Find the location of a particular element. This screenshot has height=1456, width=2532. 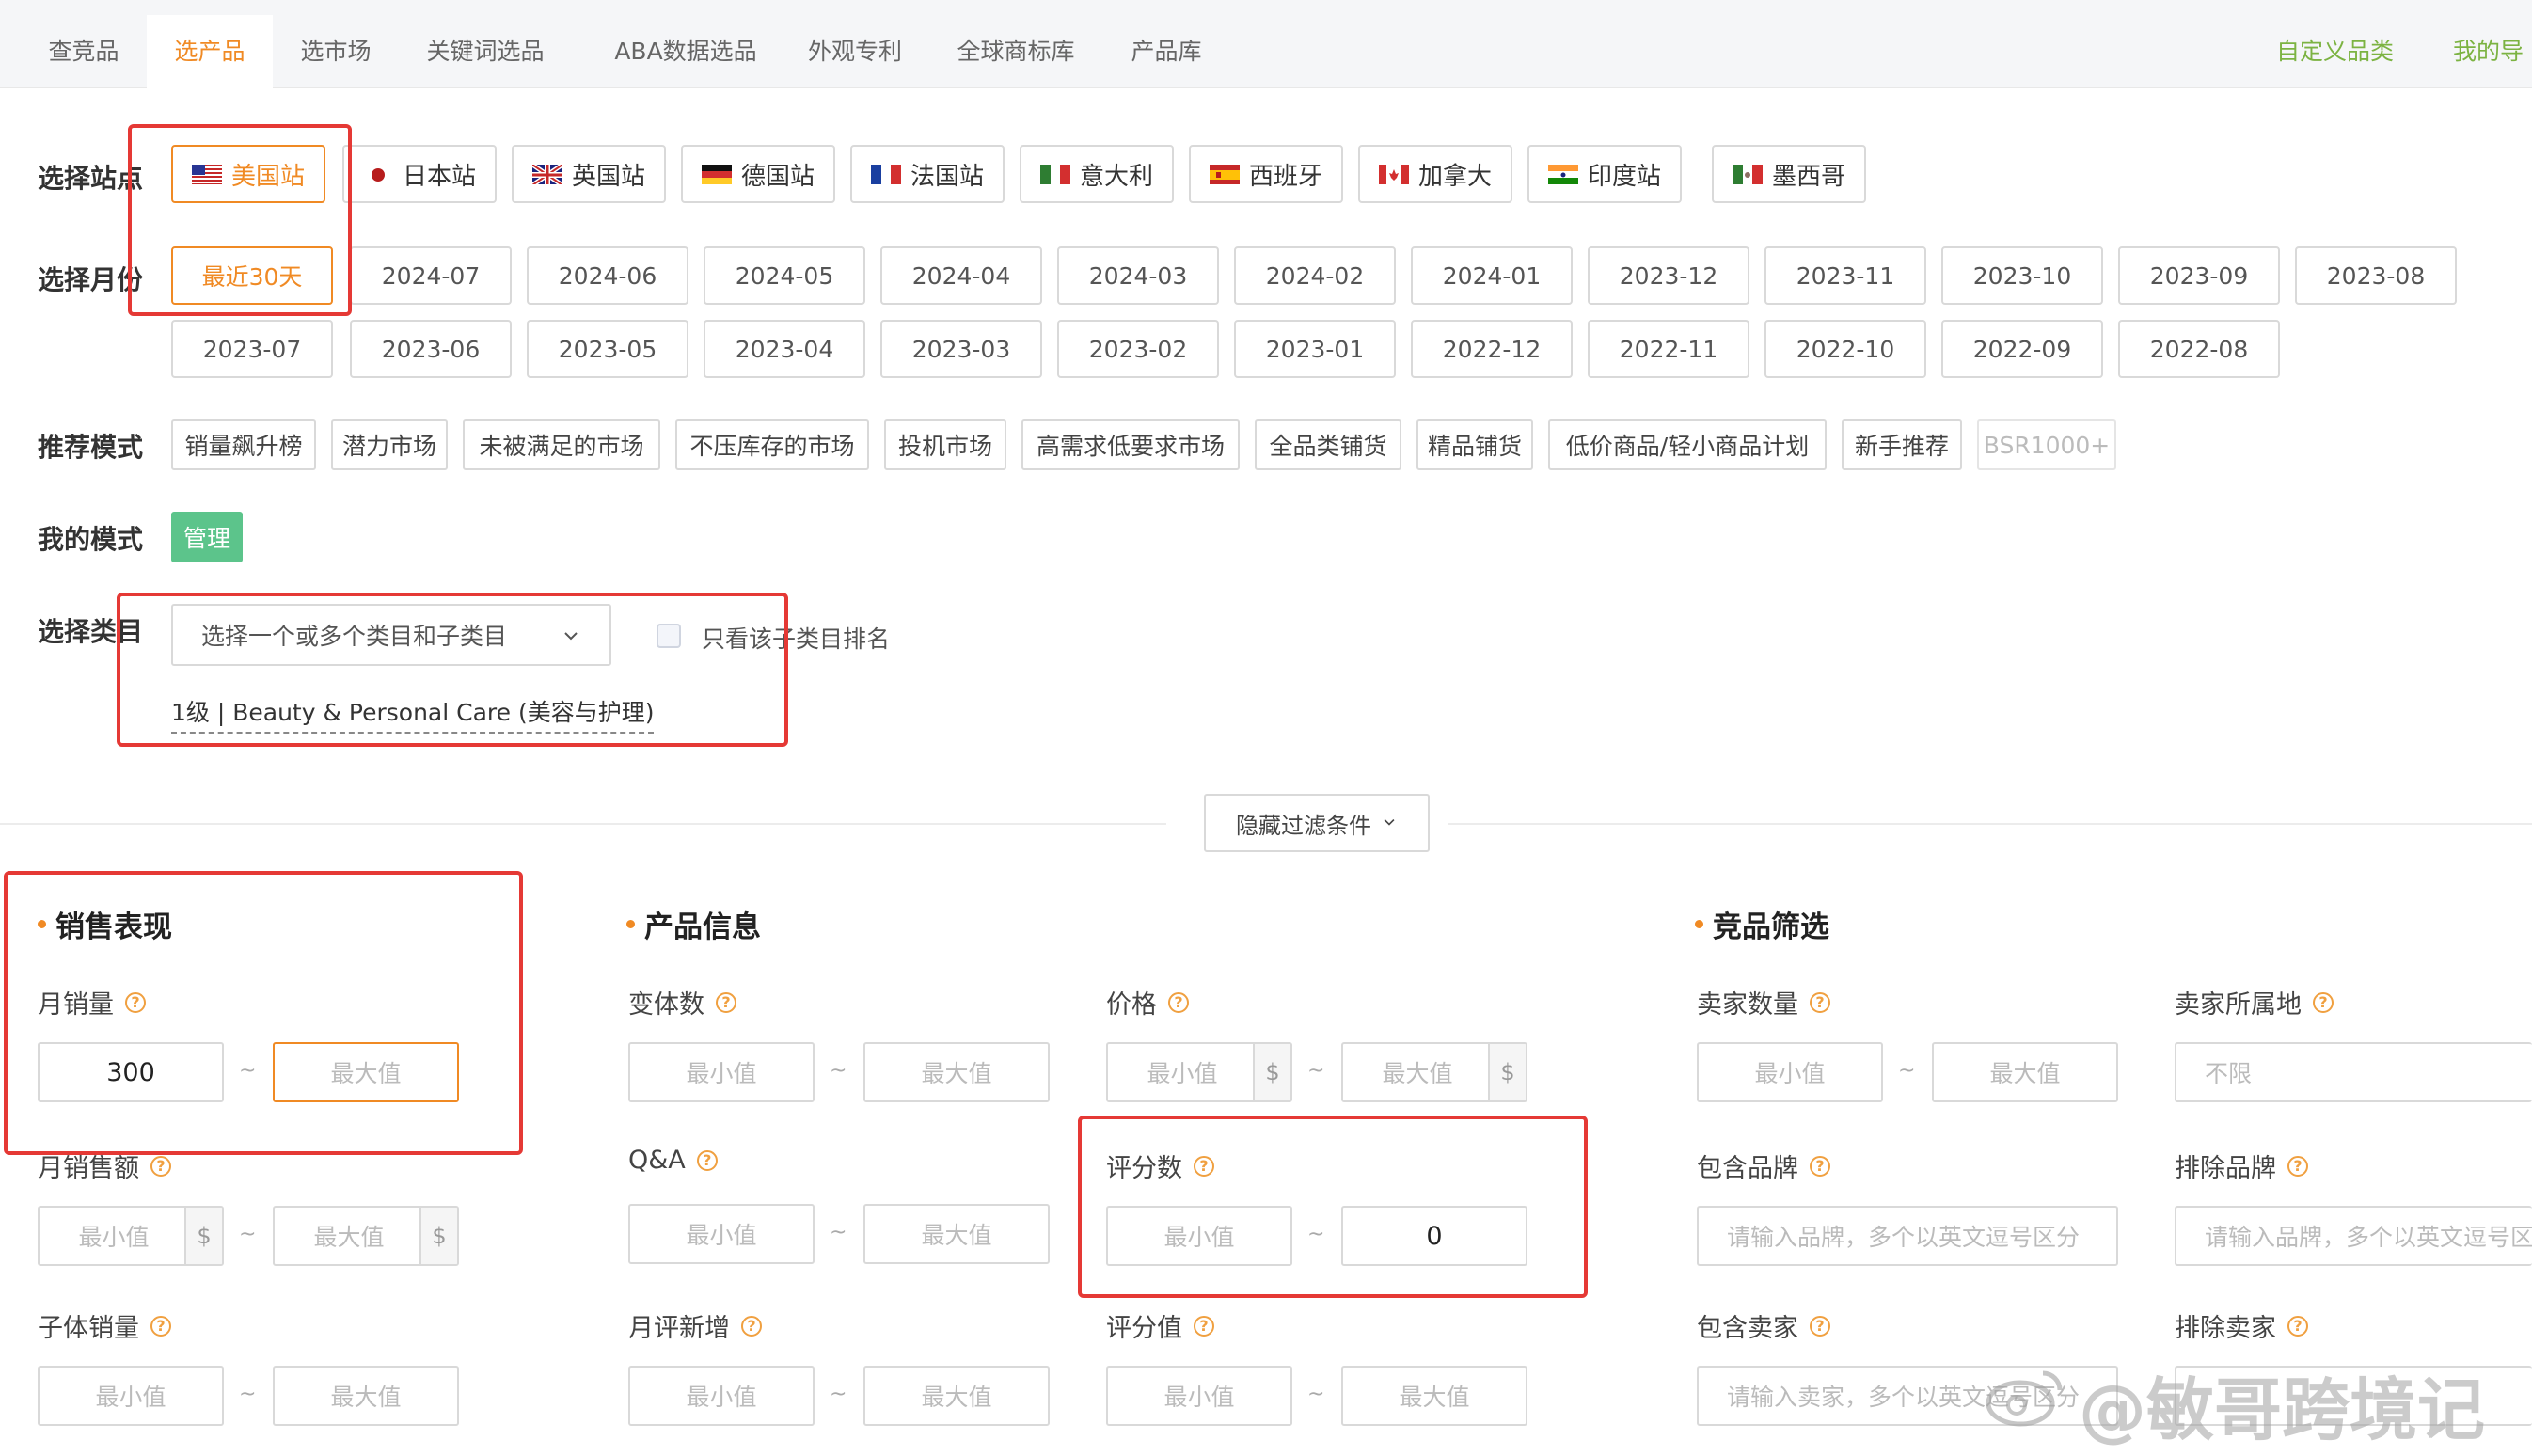

exclude-seller-label: 排除卖家 ? is located at coordinates (2241, 1325).